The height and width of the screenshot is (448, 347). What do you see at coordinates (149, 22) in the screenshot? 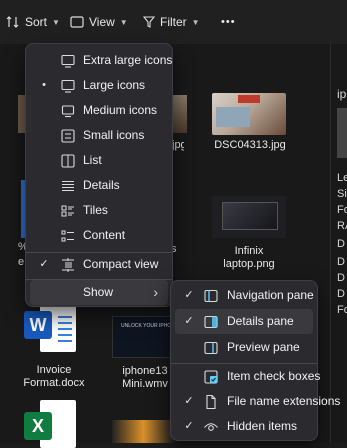
I see `filter-icon` at bounding box center [149, 22].